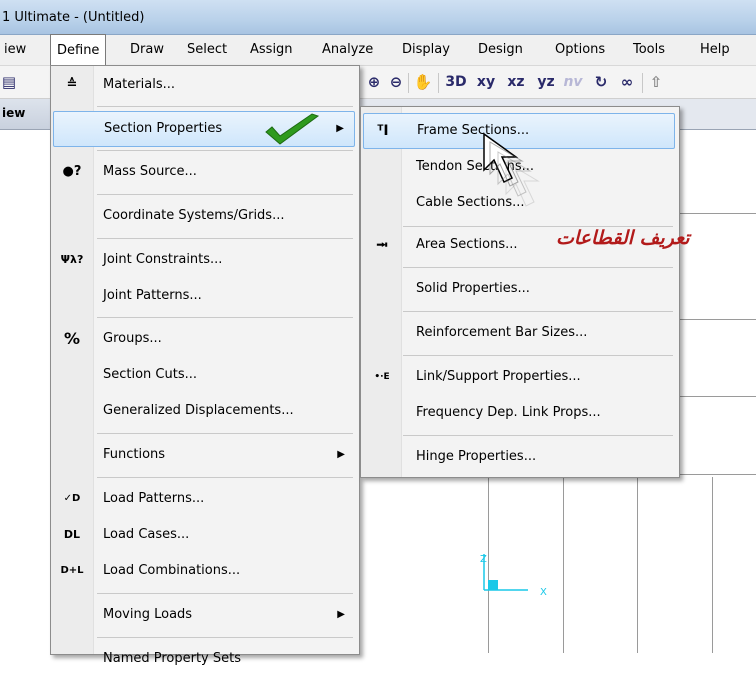 This screenshot has height=676, width=756. Describe the element at coordinates (382, 377) in the screenshot. I see `link-support-icon: •⋅E` at that location.